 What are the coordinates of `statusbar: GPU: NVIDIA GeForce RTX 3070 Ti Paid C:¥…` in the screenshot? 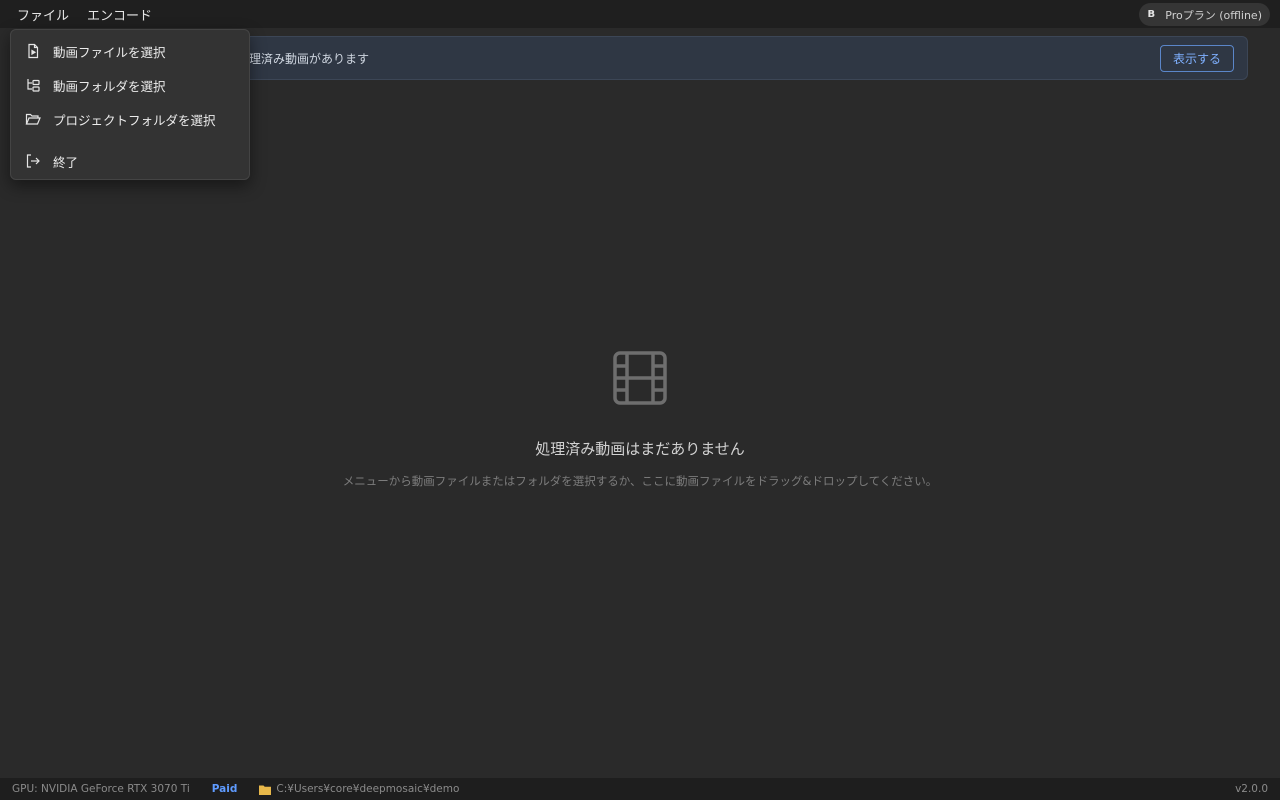 It's located at (640, 789).